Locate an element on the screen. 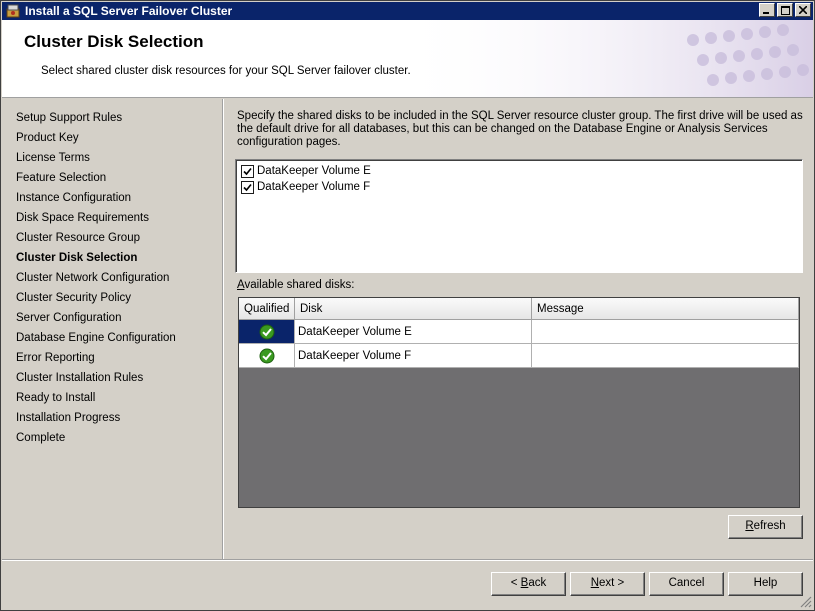  sidebar-step-item: Installation Progress is located at coordinates (68, 418).